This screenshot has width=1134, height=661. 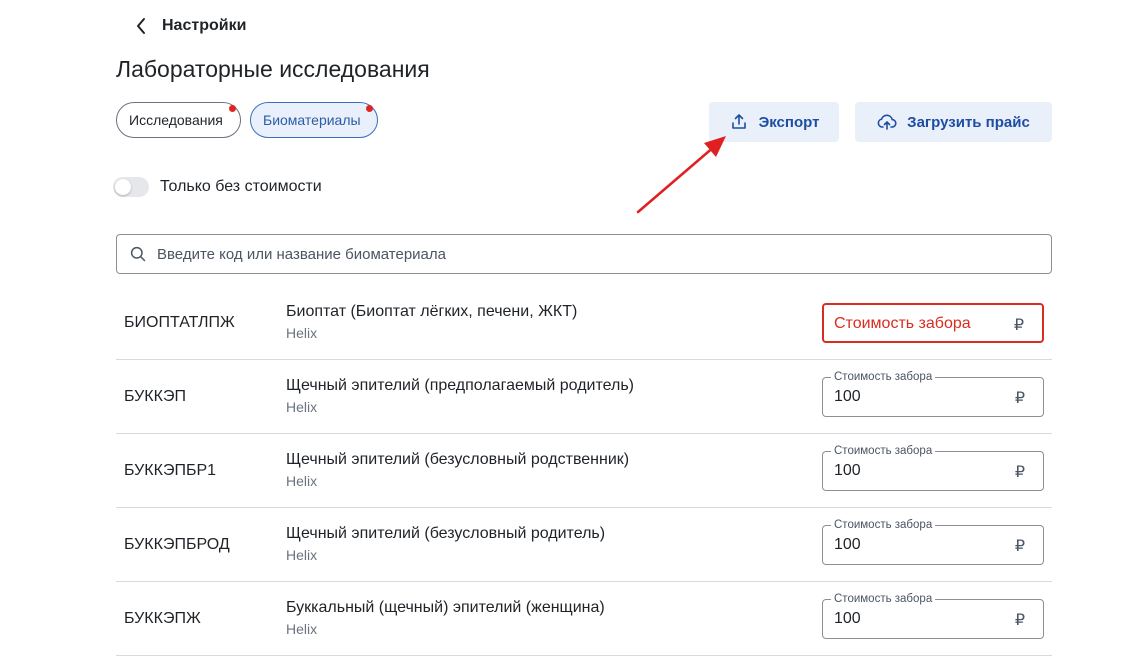 What do you see at coordinates (446, 533) in the screenshot?
I see `item-name: Щечный эпителий (безусловный родитель)` at bounding box center [446, 533].